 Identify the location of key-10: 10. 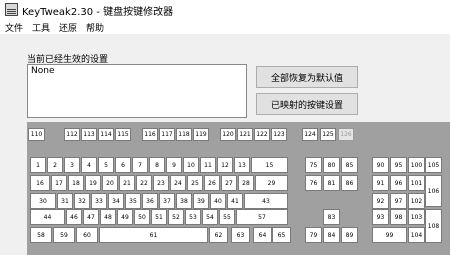
(191, 165).